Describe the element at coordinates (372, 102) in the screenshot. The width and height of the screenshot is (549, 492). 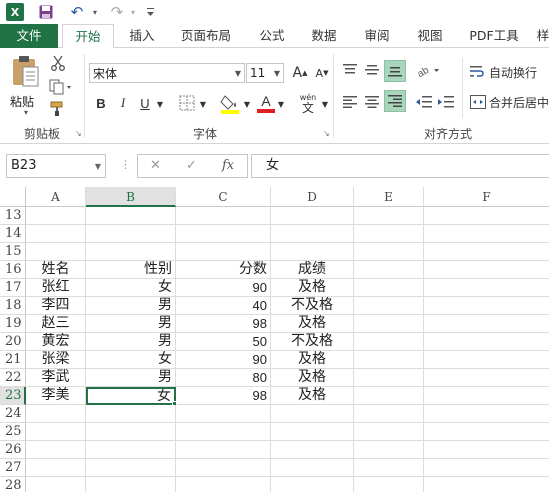
I see `align-center-icon` at that location.